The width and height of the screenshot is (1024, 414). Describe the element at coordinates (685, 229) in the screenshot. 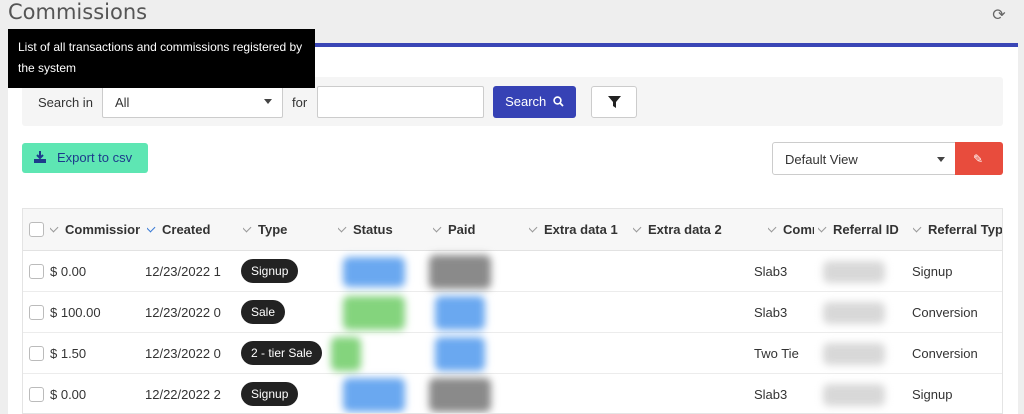

I see `column-label: Extra data 2` at that location.